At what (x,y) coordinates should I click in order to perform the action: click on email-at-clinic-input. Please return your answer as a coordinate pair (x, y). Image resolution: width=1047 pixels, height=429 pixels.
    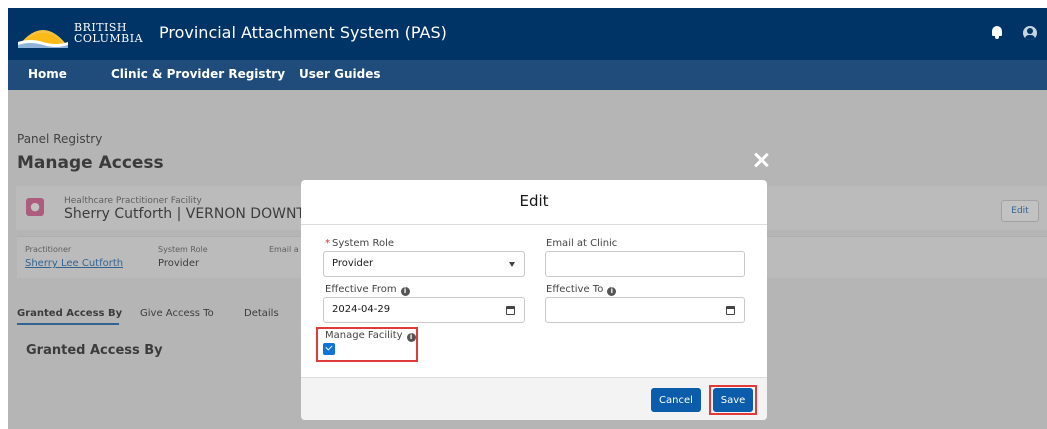
    Looking at the image, I should click on (645, 264).